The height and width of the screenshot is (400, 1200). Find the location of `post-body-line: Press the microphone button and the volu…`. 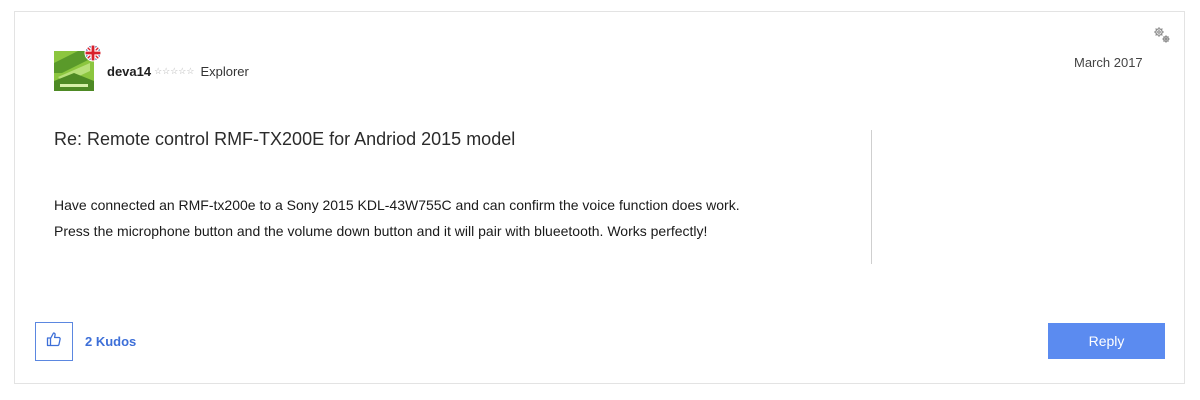

post-body-line: Press the microphone button and the volu… is located at coordinates (381, 231).